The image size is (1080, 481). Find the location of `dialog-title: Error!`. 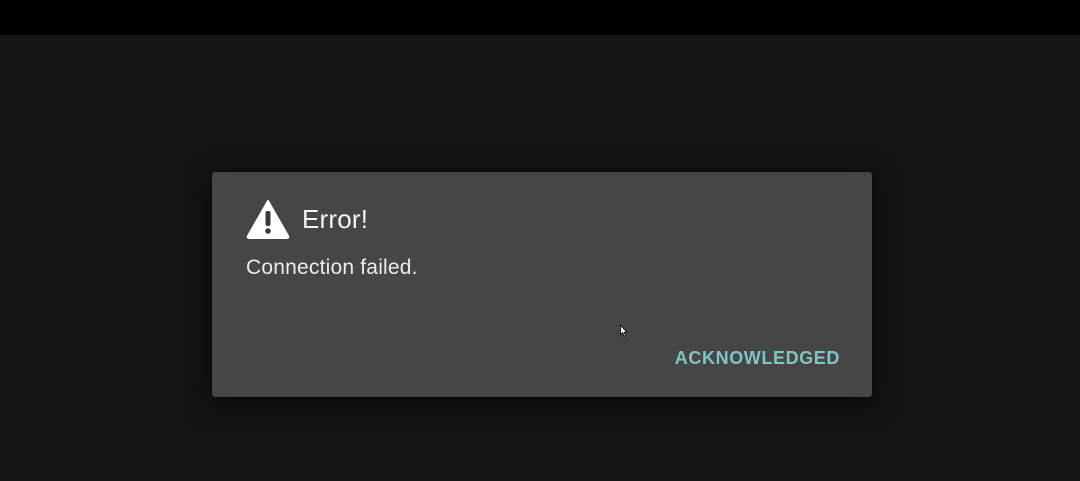

dialog-title: Error! is located at coordinates (335, 218).